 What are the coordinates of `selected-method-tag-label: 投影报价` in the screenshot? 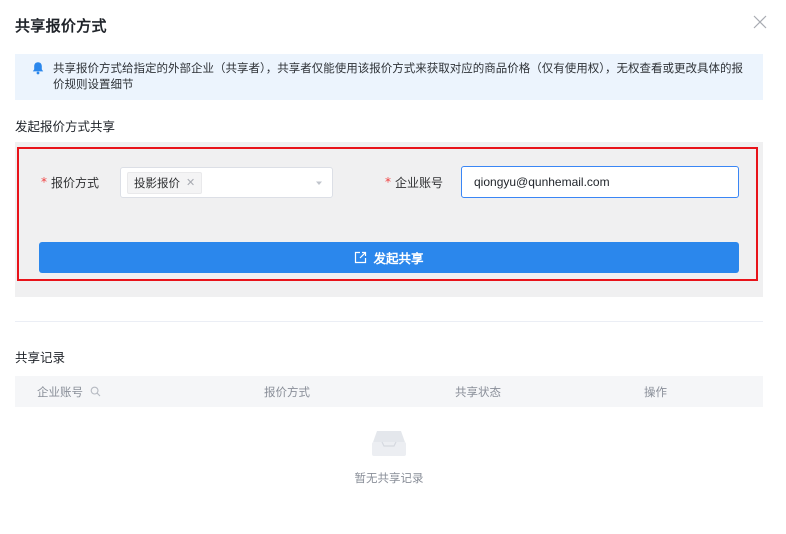 It's located at (157, 182).